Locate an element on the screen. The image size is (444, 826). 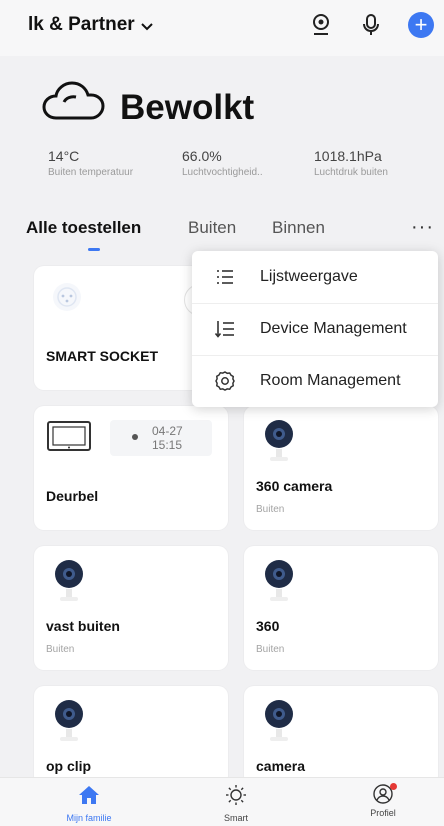
event-badge: 04-27 15:15 is located at coordinates (161, 438).